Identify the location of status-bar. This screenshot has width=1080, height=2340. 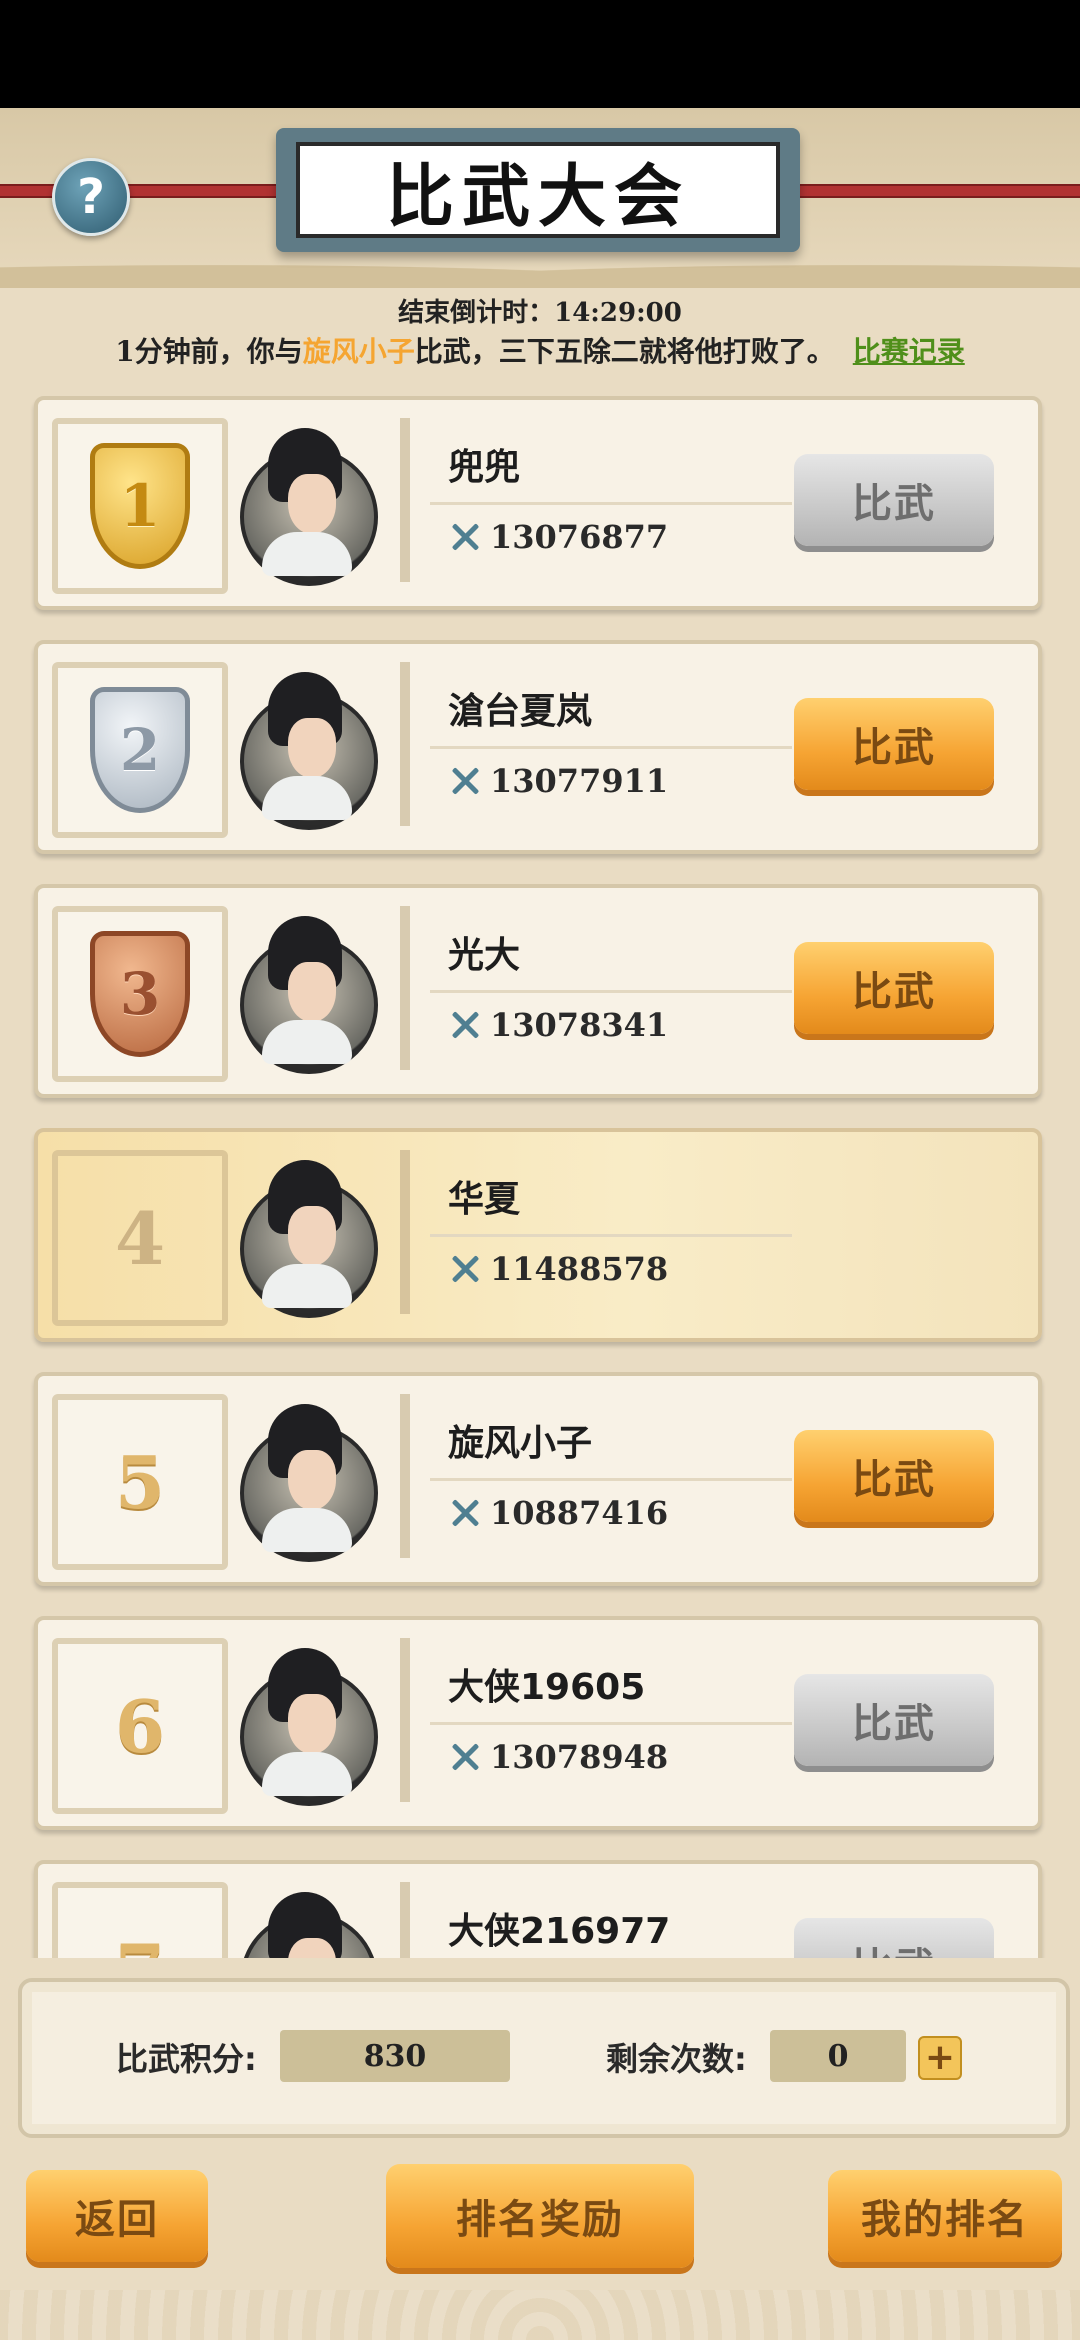
(540, 54).